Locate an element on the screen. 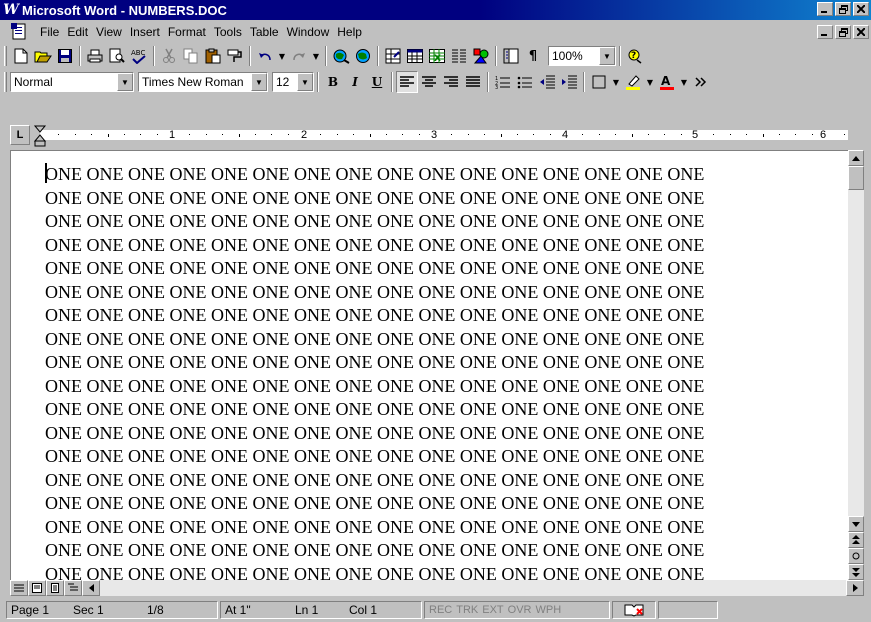  font-color-dropdown: ▼ is located at coordinates (684, 82).